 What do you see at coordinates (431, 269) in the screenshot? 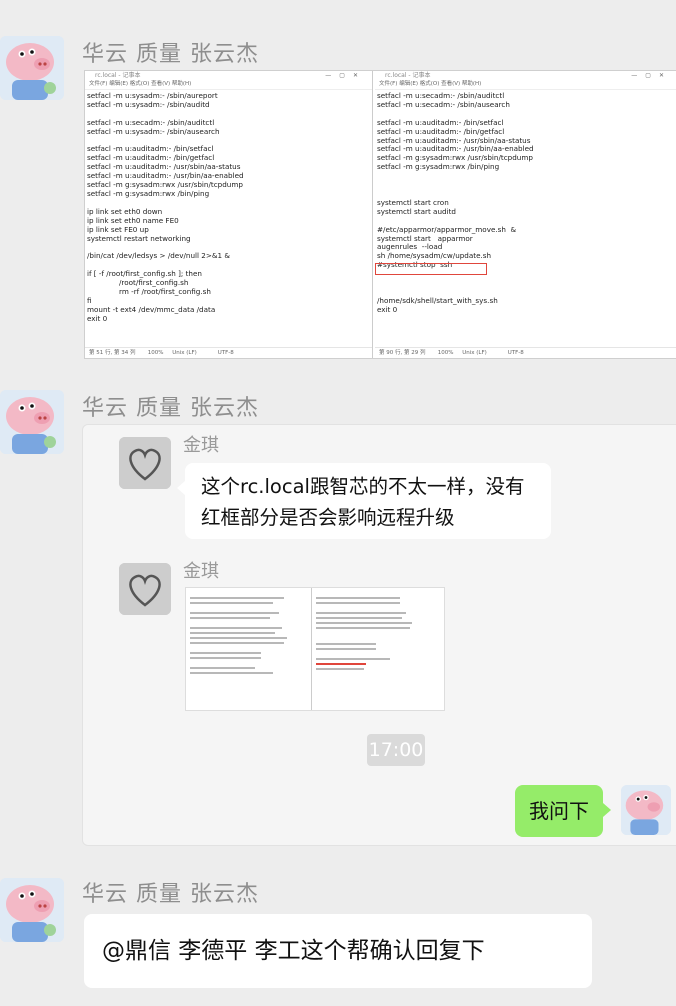
I see `red-highlight-box` at bounding box center [431, 269].